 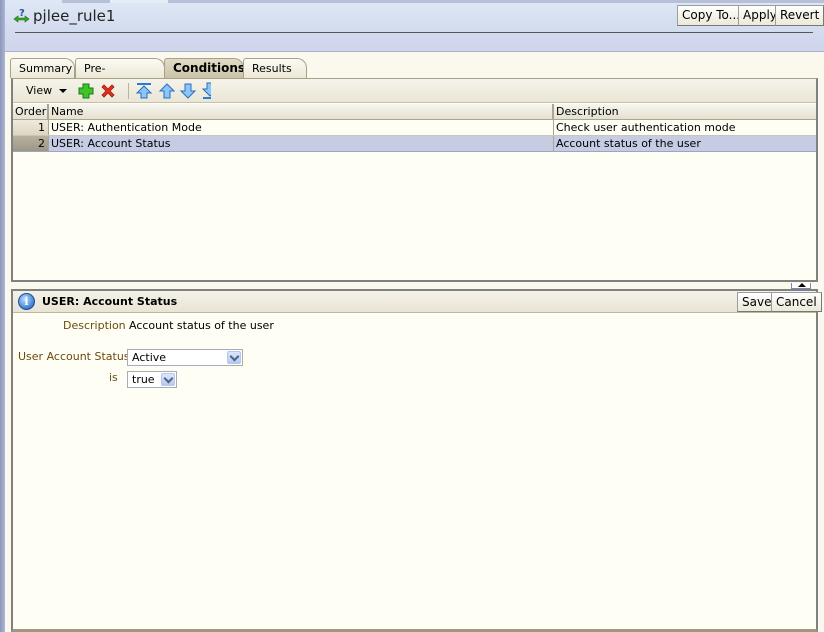 What do you see at coordinates (414, 91) in the screenshot?
I see `conditions-toolbar: View` at bounding box center [414, 91].